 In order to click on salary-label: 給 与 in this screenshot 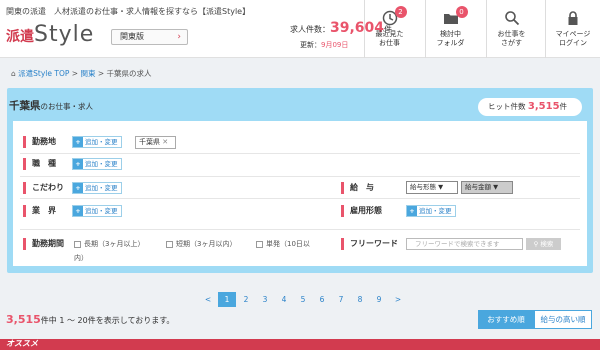, I will do `click(357, 188)`.